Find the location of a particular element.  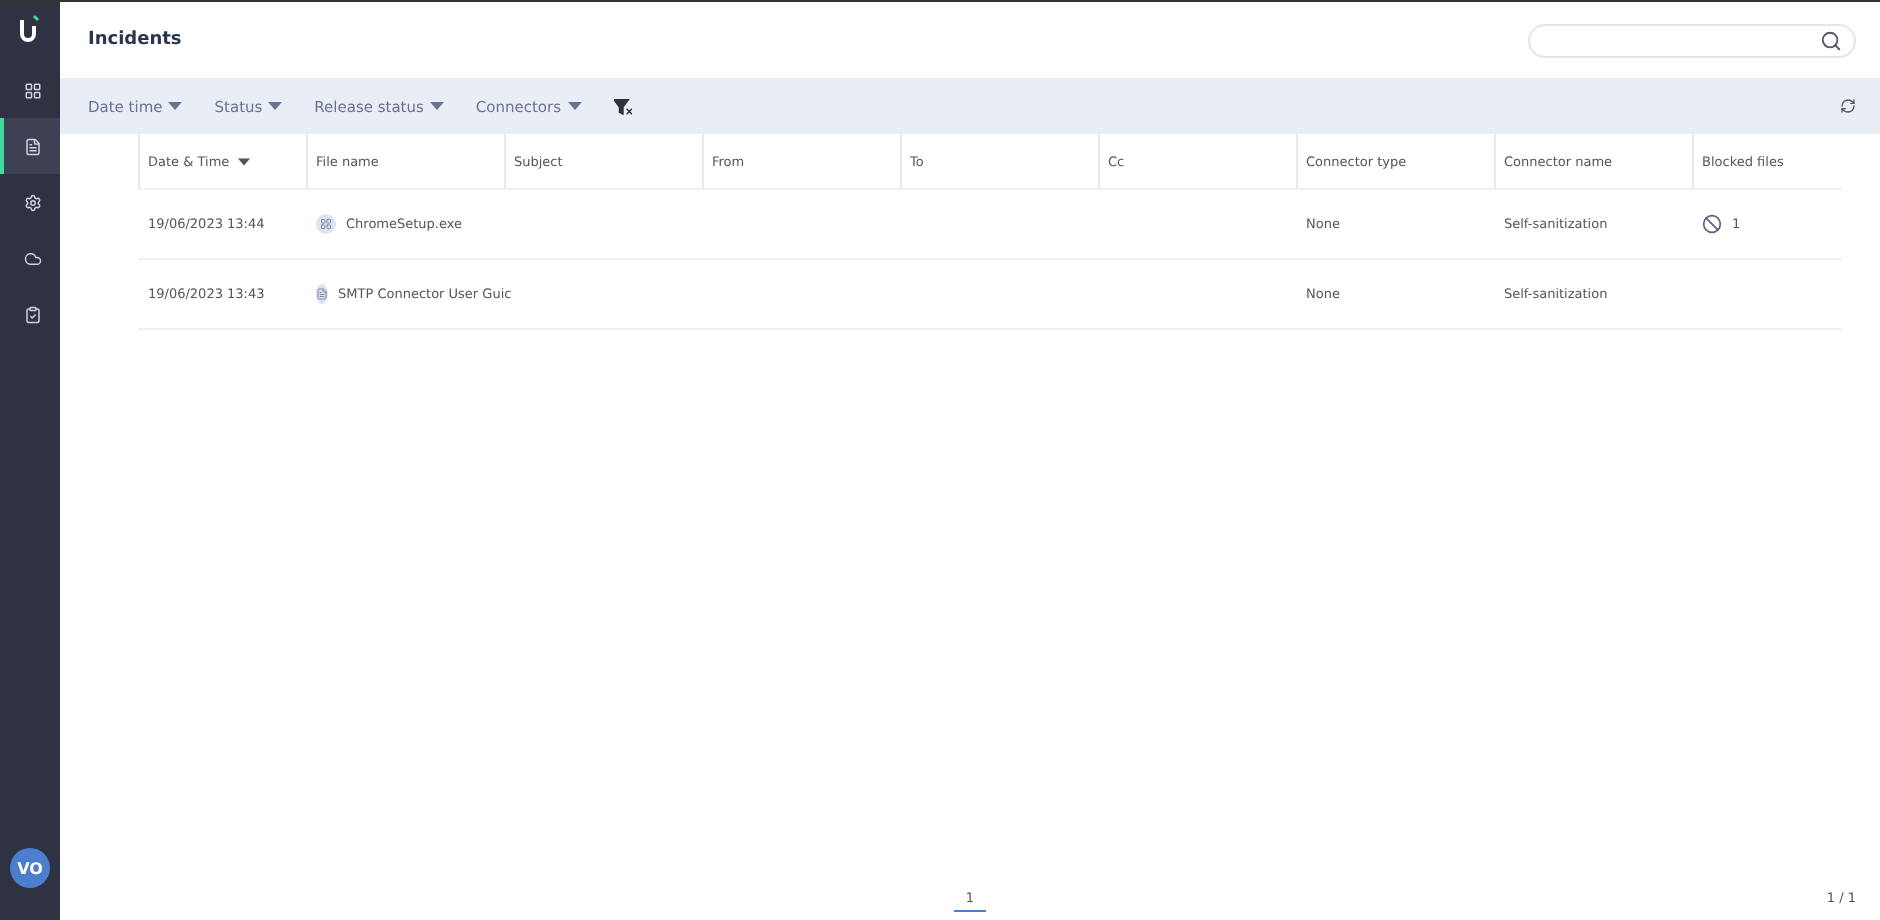

search-icon is located at coordinates (1831, 40).